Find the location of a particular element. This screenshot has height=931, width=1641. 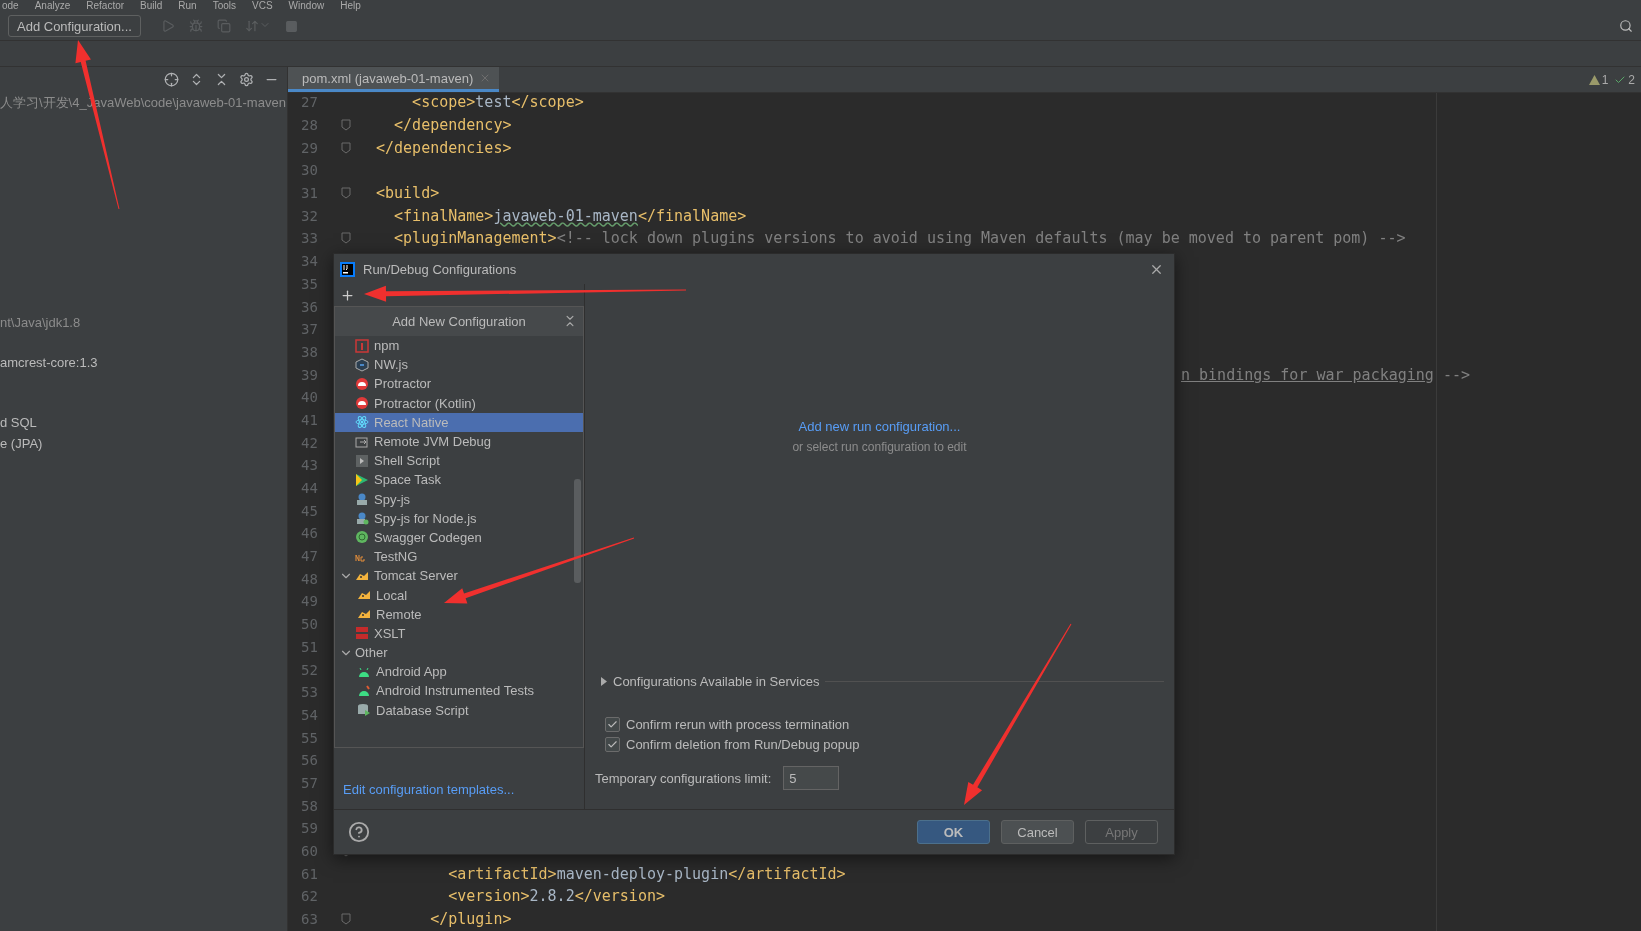

option-label: Confirm deletion from Run/Debug popup is located at coordinates (743, 744).